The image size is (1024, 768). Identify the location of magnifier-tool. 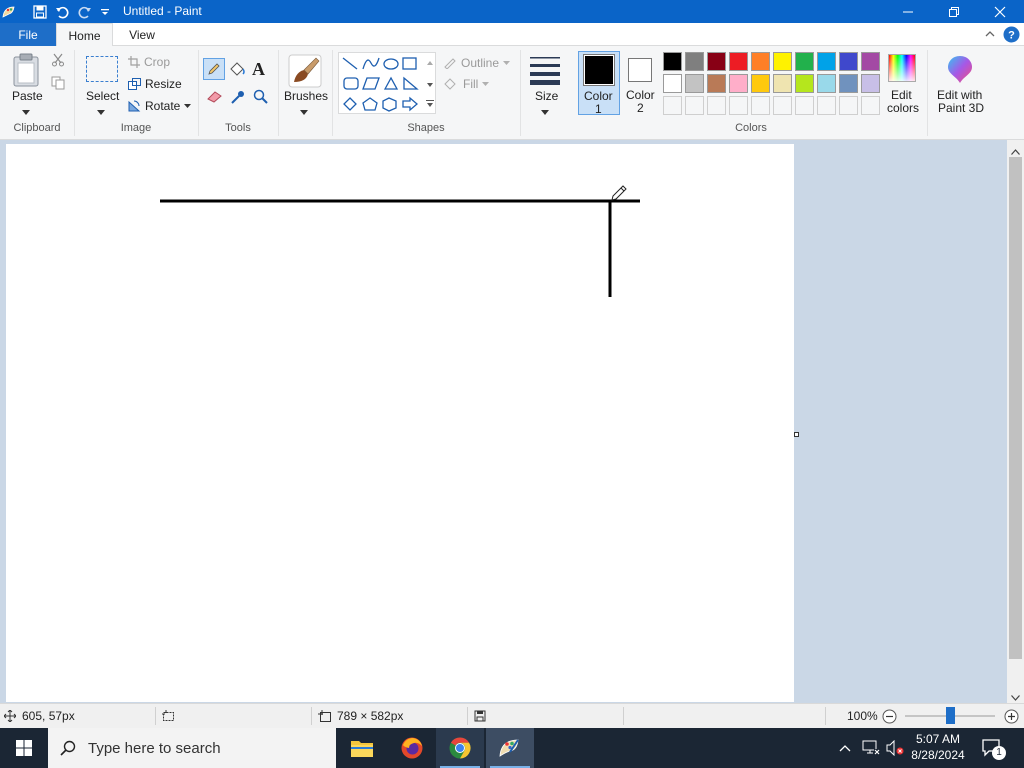
(261, 98).